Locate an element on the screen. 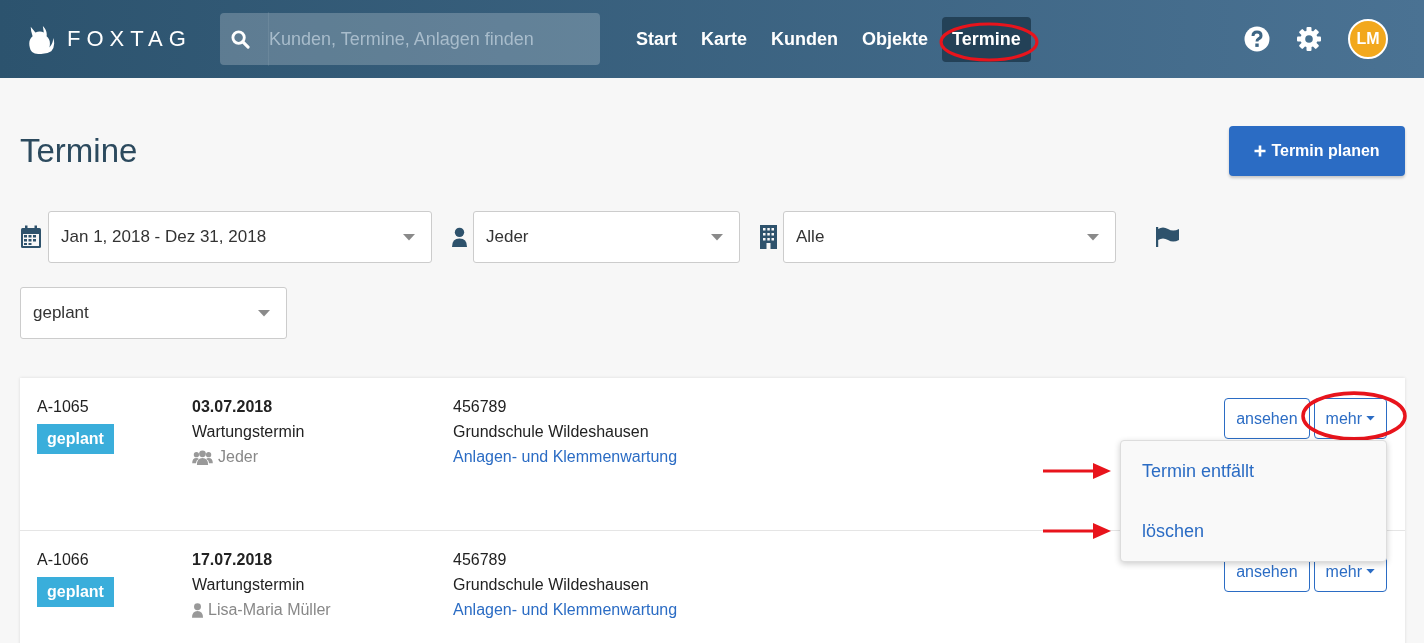 This screenshot has height=643, width=1424. menu-item: Termin entfällt is located at coordinates (1198, 471).